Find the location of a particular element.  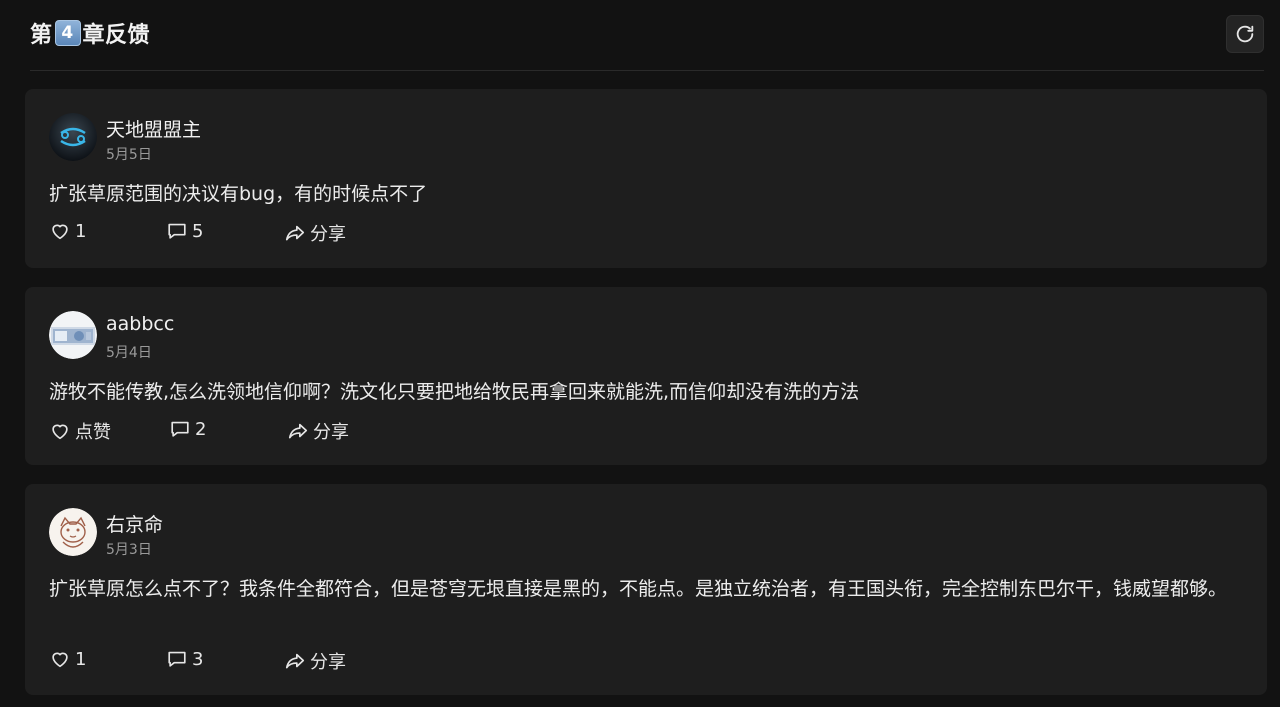

comment-button: 3 is located at coordinates (184, 659).